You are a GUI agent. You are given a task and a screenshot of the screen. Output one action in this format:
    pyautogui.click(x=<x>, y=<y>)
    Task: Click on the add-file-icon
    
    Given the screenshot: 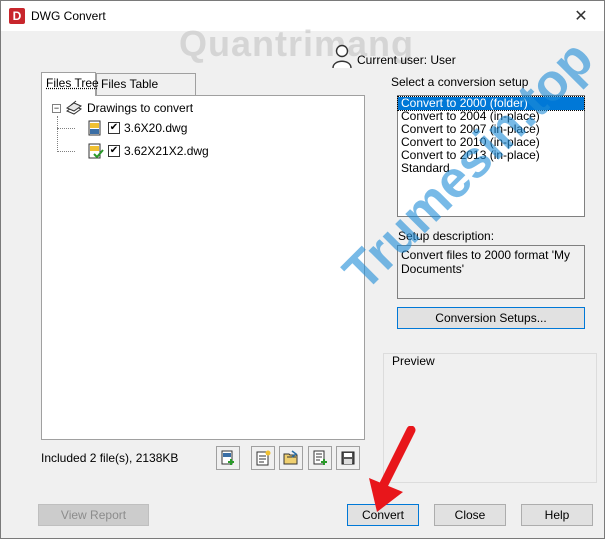 What is the action you would take?
    pyautogui.click(x=227, y=457)
    